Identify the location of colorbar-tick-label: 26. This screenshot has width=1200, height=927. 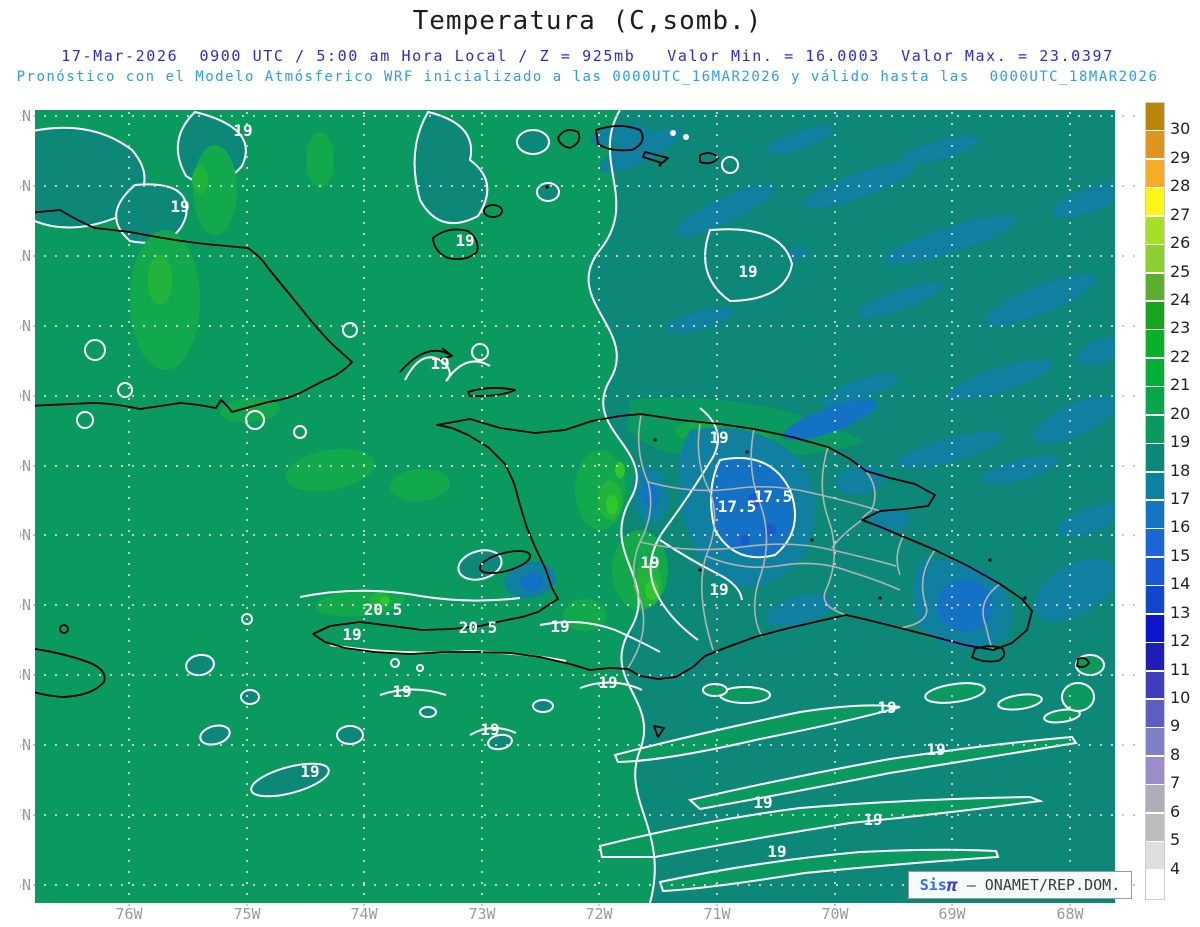
(1180, 243).